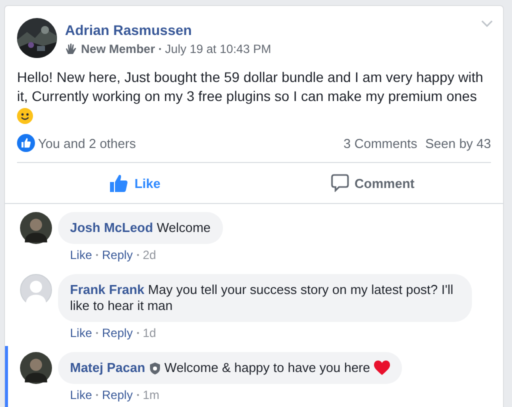 This screenshot has height=407, width=512. I want to click on author-link: Josh McLeod, so click(112, 227).